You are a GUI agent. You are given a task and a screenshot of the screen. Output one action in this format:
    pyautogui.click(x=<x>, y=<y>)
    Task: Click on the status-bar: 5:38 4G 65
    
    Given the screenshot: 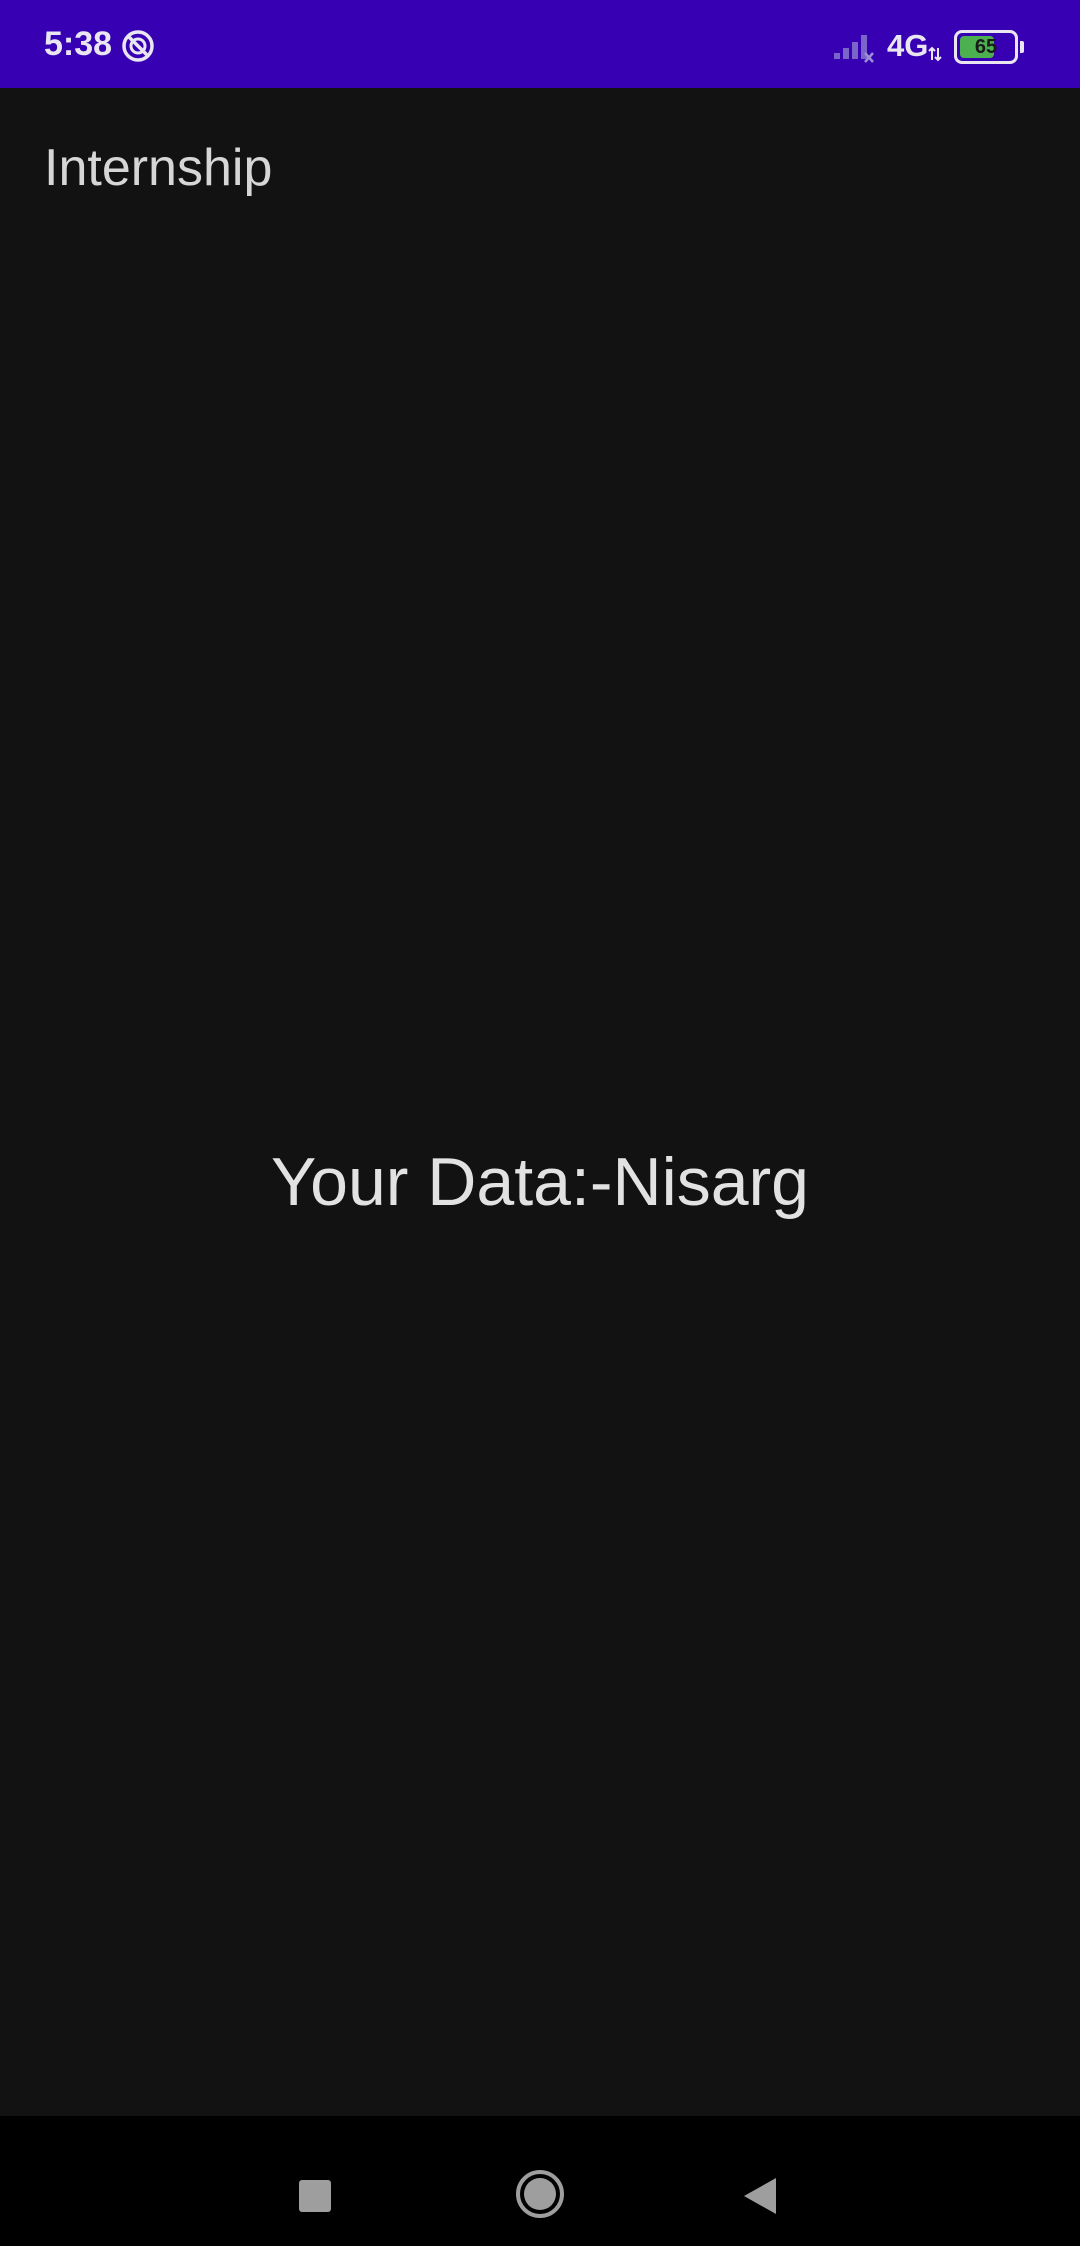 What is the action you would take?
    pyautogui.click(x=540, y=44)
    